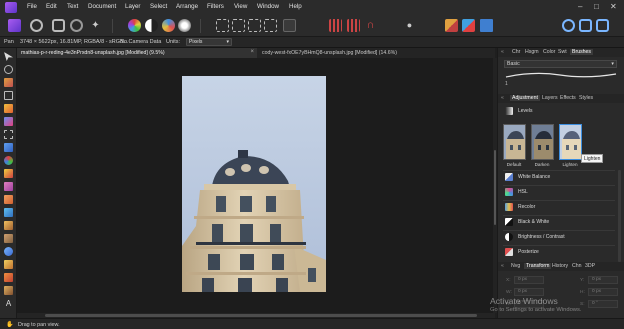  I want to click on tab-histogram: Hsgm, so click(532, 52).